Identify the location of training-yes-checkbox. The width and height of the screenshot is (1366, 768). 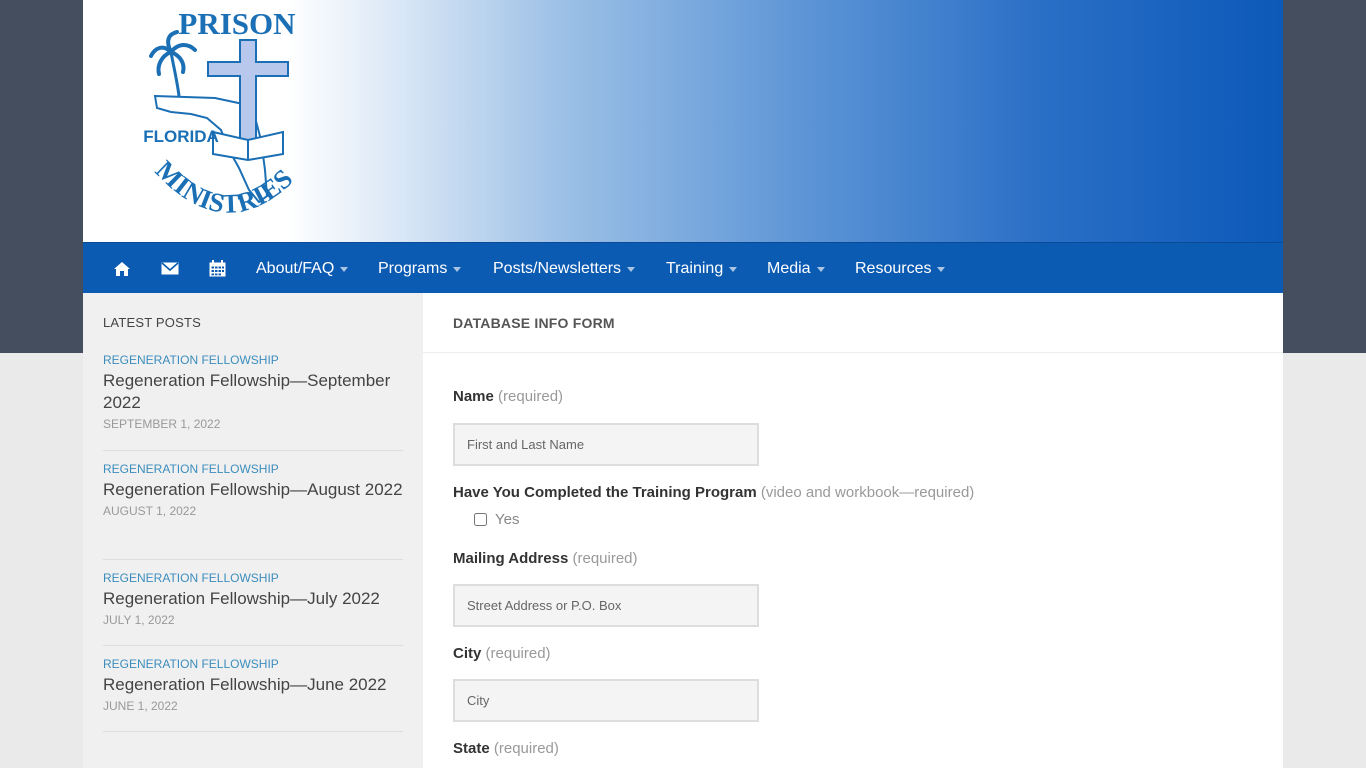
(480, 519).